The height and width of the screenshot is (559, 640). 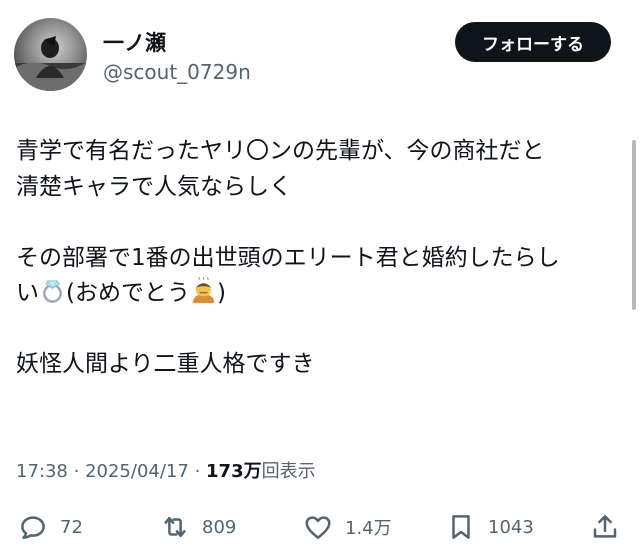 What do you see at coordinates (137, 471) in the screenshot?
I see `tweet-date: 2025/04/17` at bounding box center [137, 471].